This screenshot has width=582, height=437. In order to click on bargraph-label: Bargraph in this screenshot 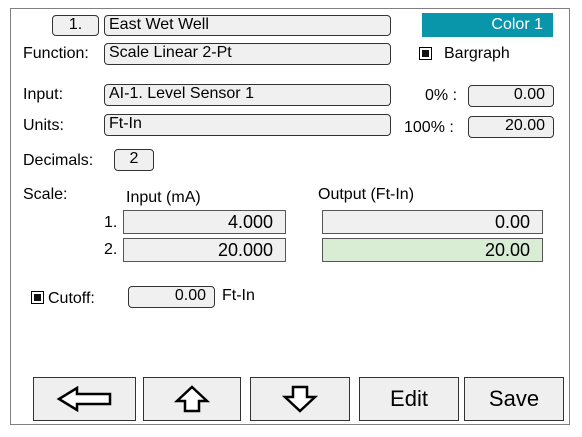, I will do `click(477, 53)`.